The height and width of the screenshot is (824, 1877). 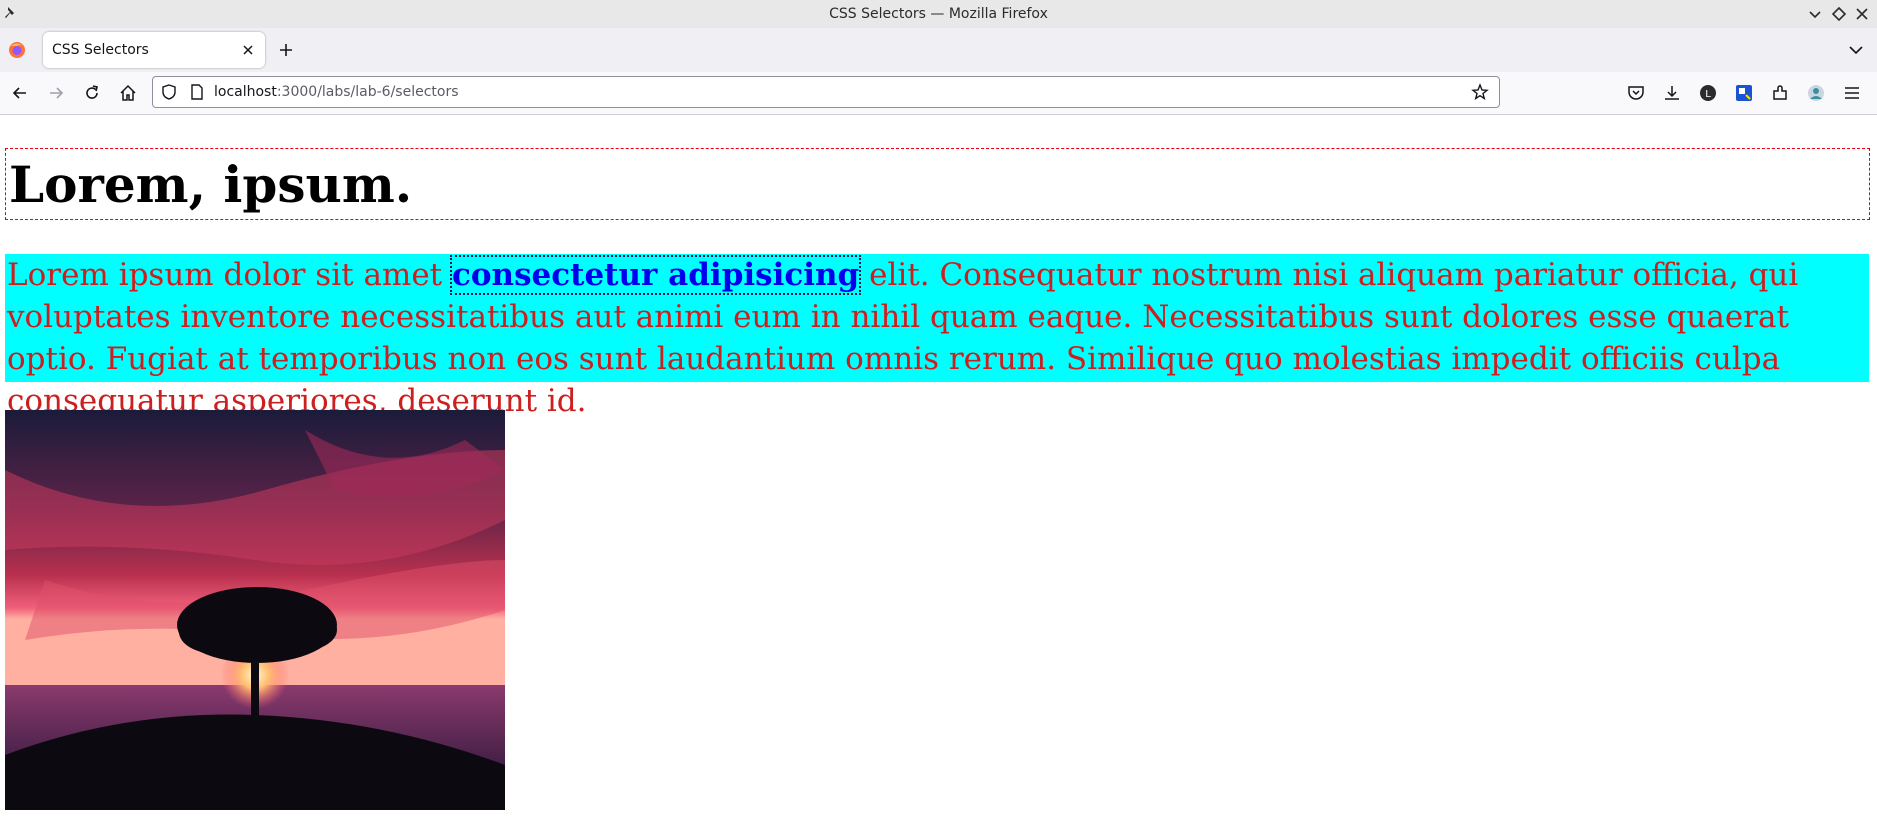 I want to click on download-icon, so click(x=1672, y=93).